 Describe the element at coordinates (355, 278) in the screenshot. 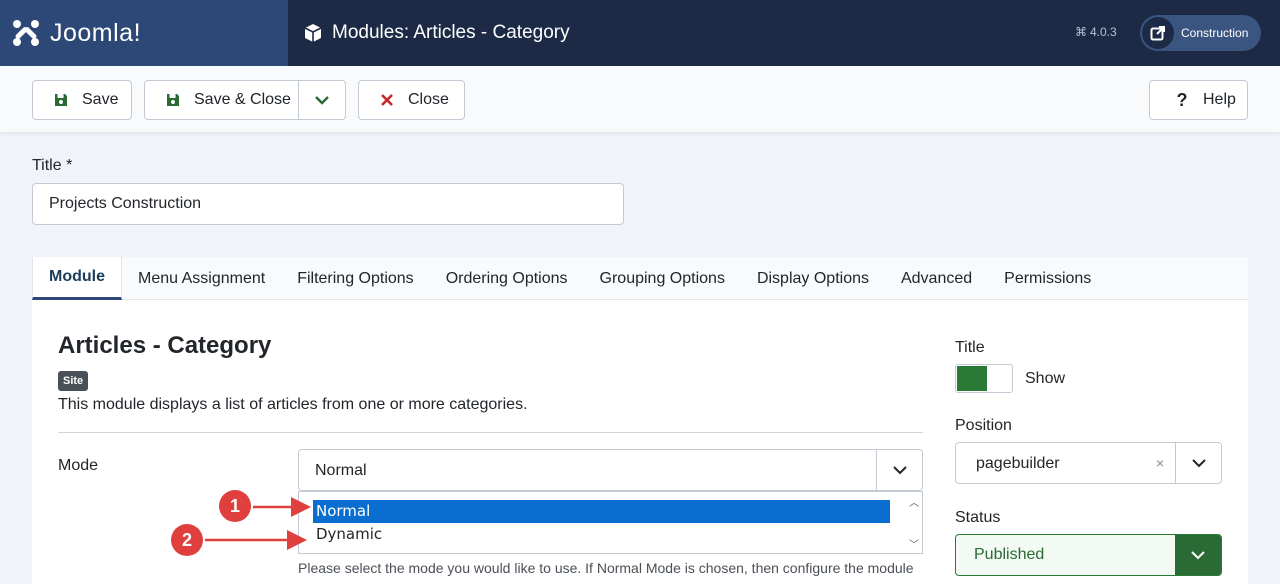

I see `tab-filtering-options: Filtering Options` at that location.